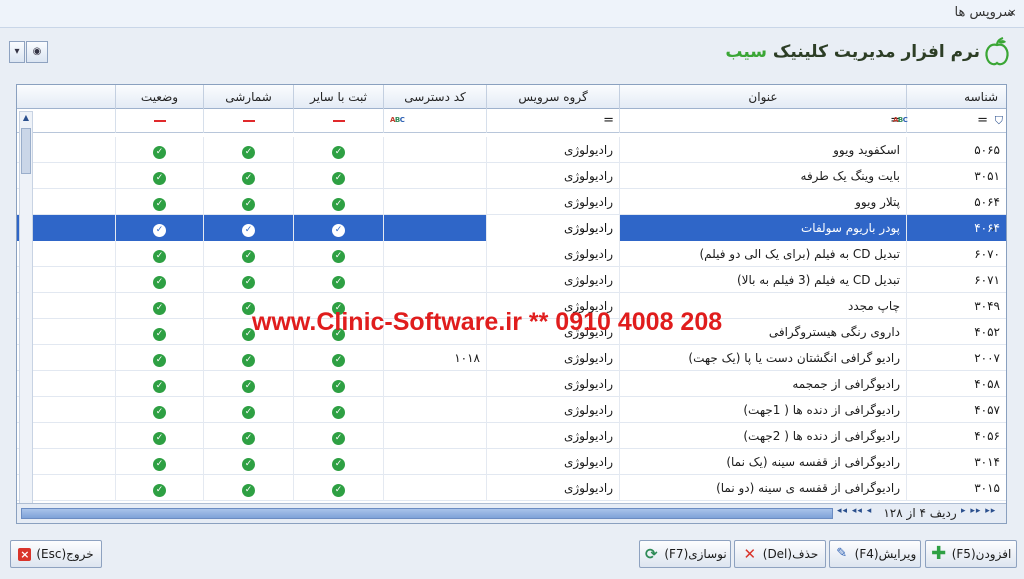 This screenshot has width=1024, height=579. What do you see at coordinates (990, 13) in the screenshot?
I see `minimize-button: _` at bounding box center [990, 13].